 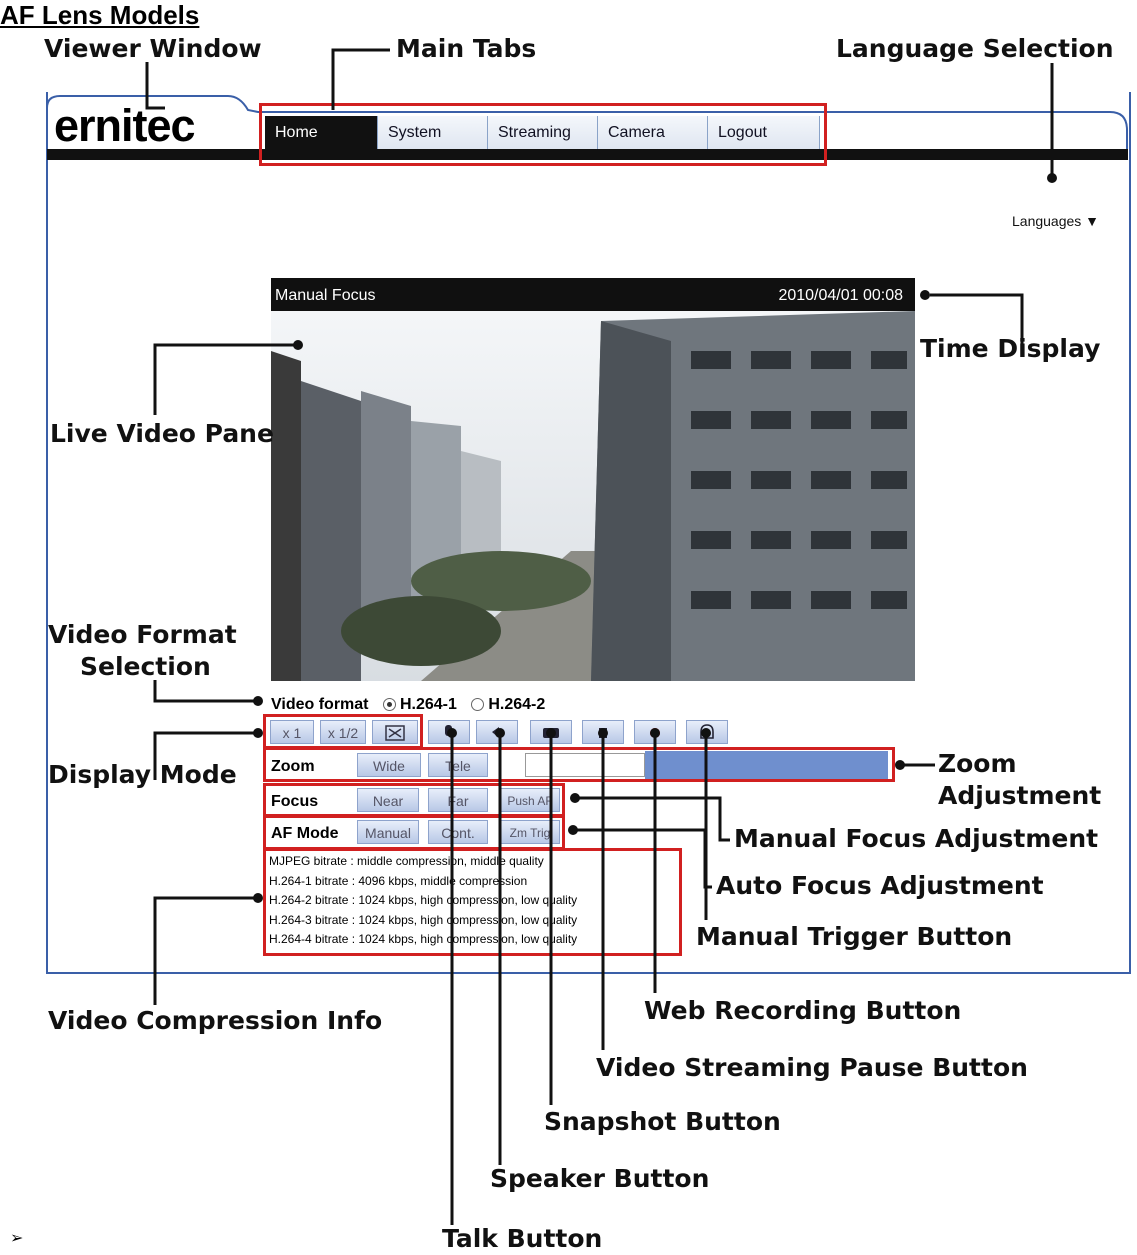 I want to click on callout-talk: Talk Button, so click(x=522, y=1238).